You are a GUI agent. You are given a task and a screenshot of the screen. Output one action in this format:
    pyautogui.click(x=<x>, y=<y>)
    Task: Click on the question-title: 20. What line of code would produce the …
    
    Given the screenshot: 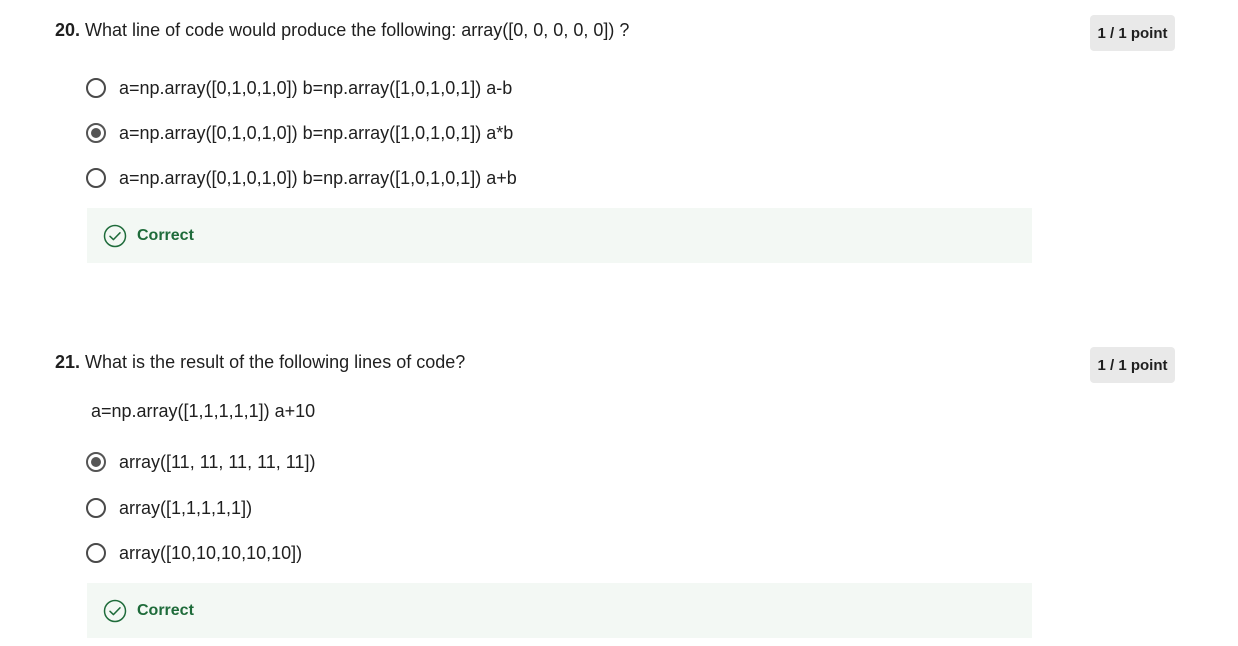 What is the action you would take?
    pyautogui.click(x=342, y=30)
    